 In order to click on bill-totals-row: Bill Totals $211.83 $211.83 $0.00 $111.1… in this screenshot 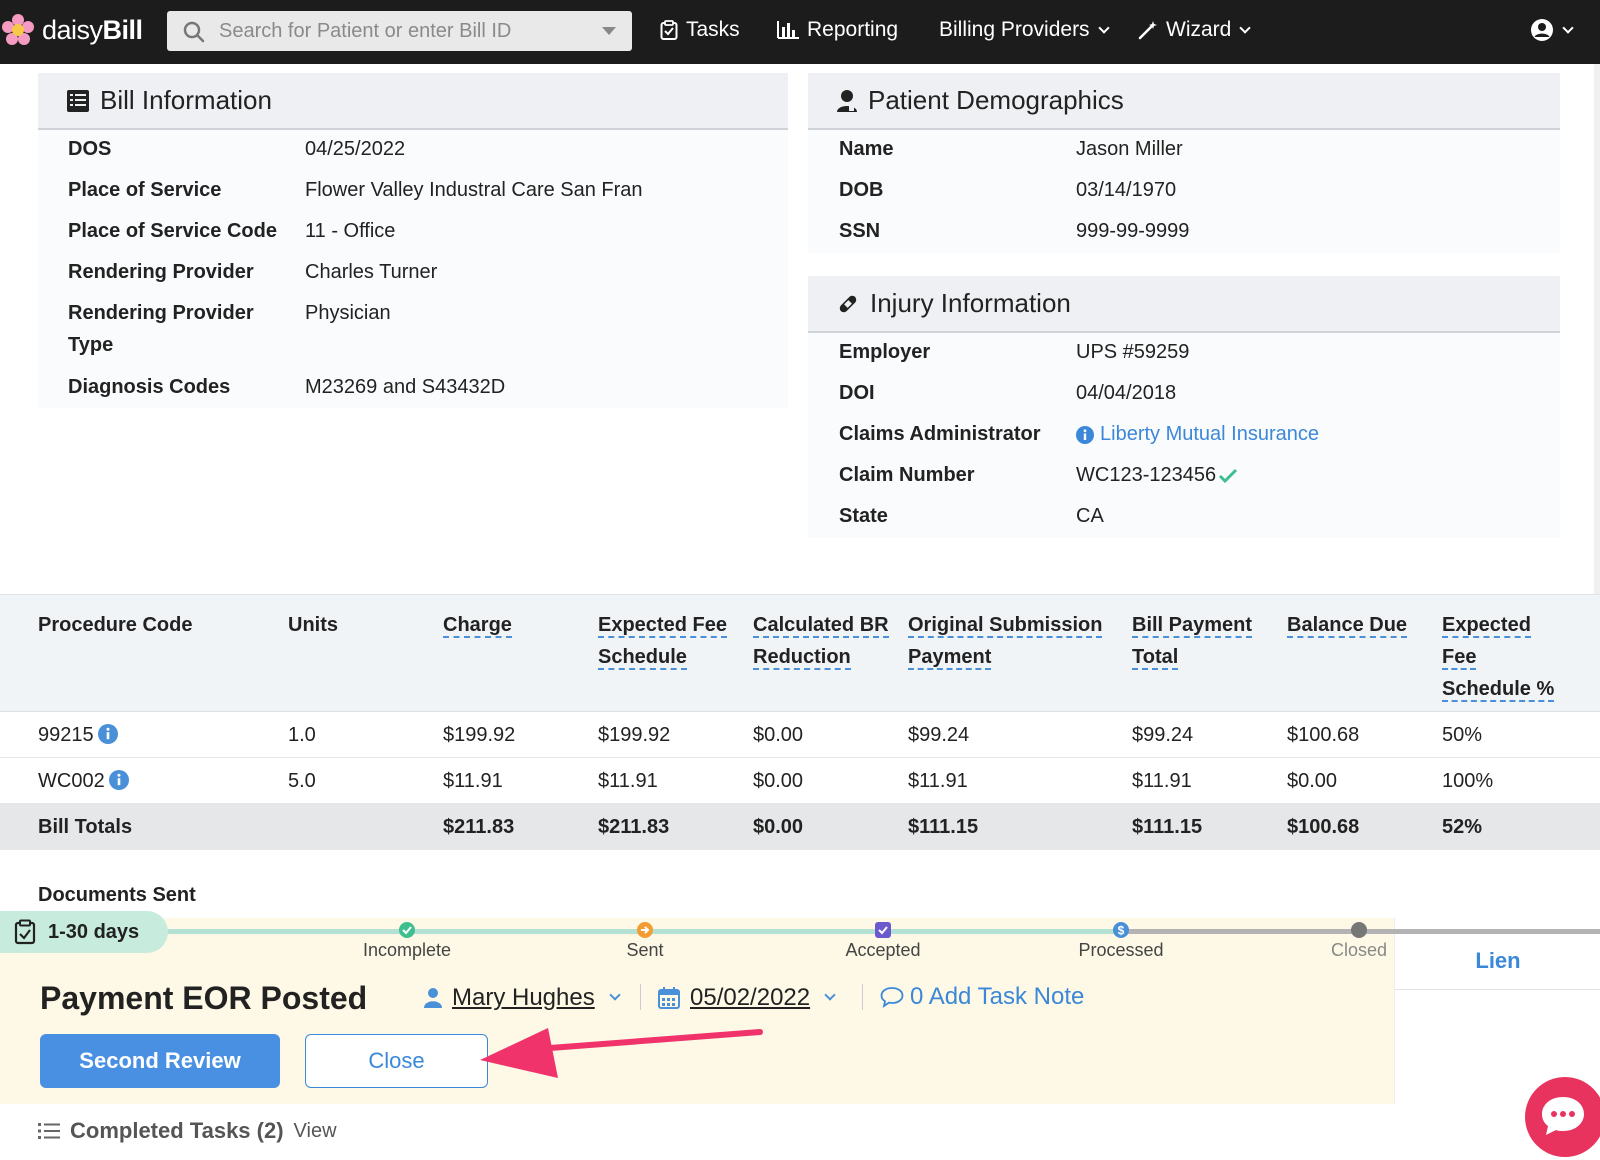, I will do `click(800, 827)`.